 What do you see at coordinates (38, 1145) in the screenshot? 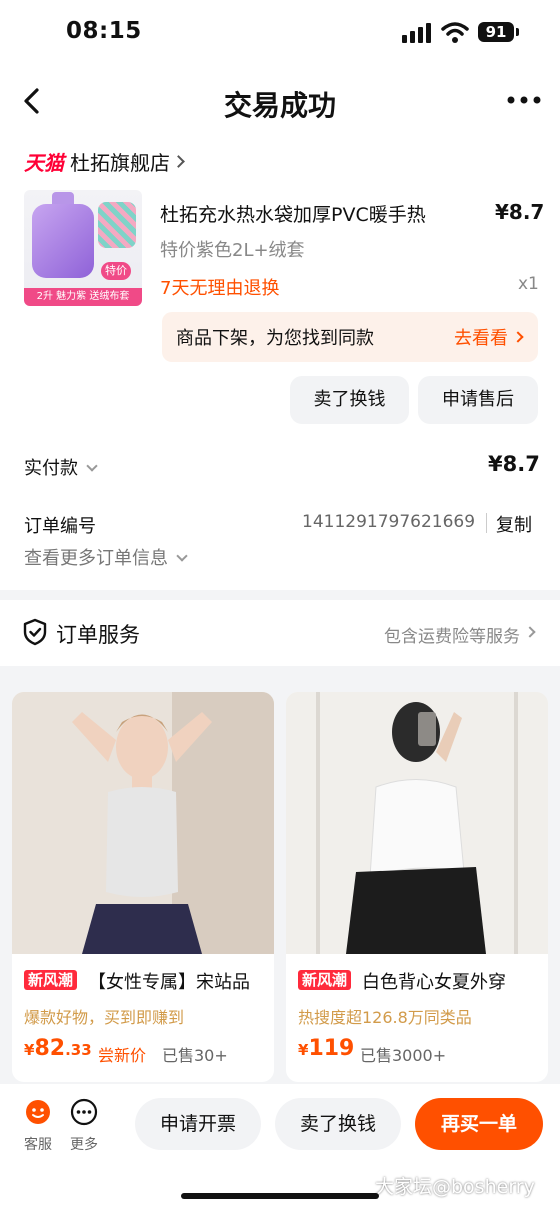
I see `customer-service-label: 客服` at bounding box center [38, 1145].